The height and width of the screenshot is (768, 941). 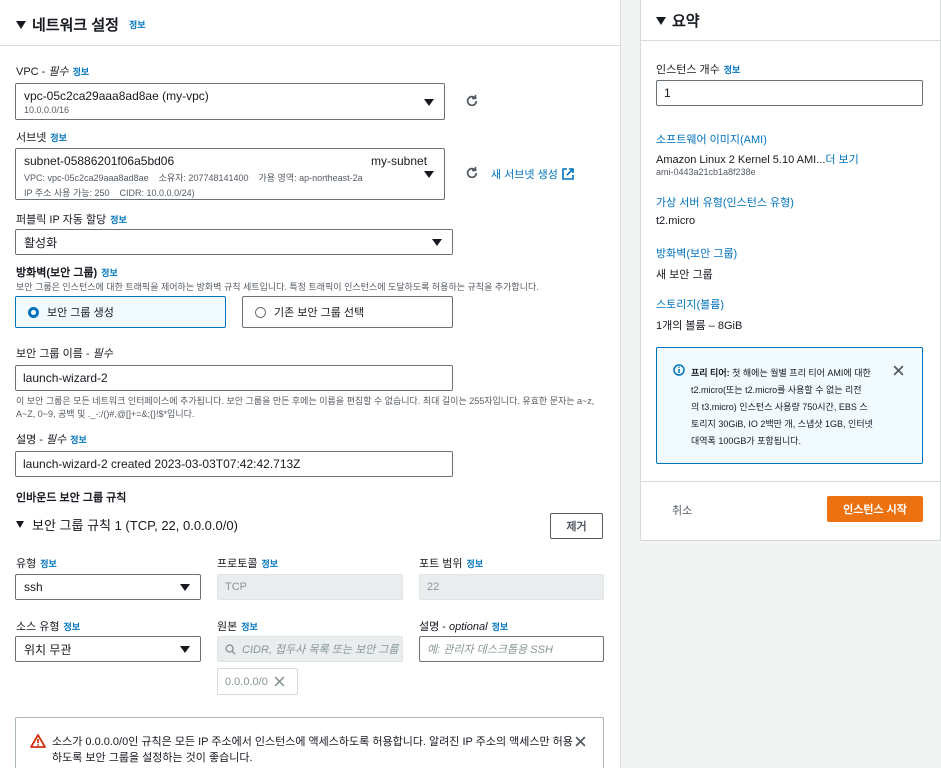 What do you see at coordinates (71, 220) in the screenshot?
I see `public-ip-label: 퍼블릭 IP 자동 할당 정보` at bounding box center [71, 220].